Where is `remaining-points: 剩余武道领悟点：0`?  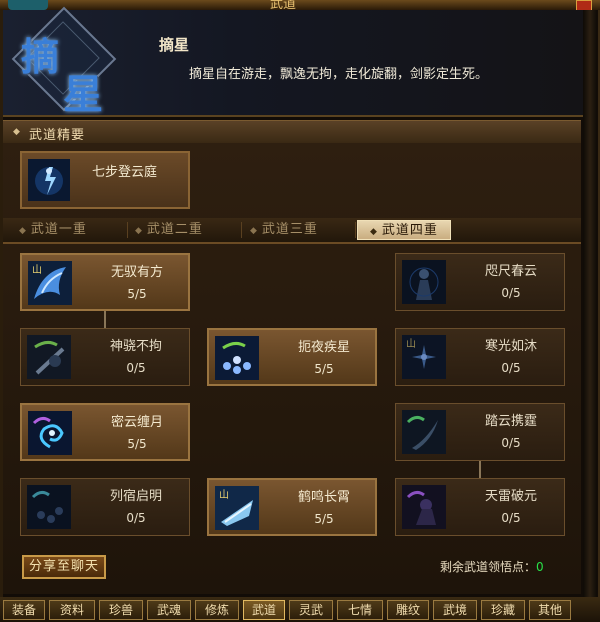 remaining-points: 剩余武道领悟点：0 is located at coordinates (492, 566).